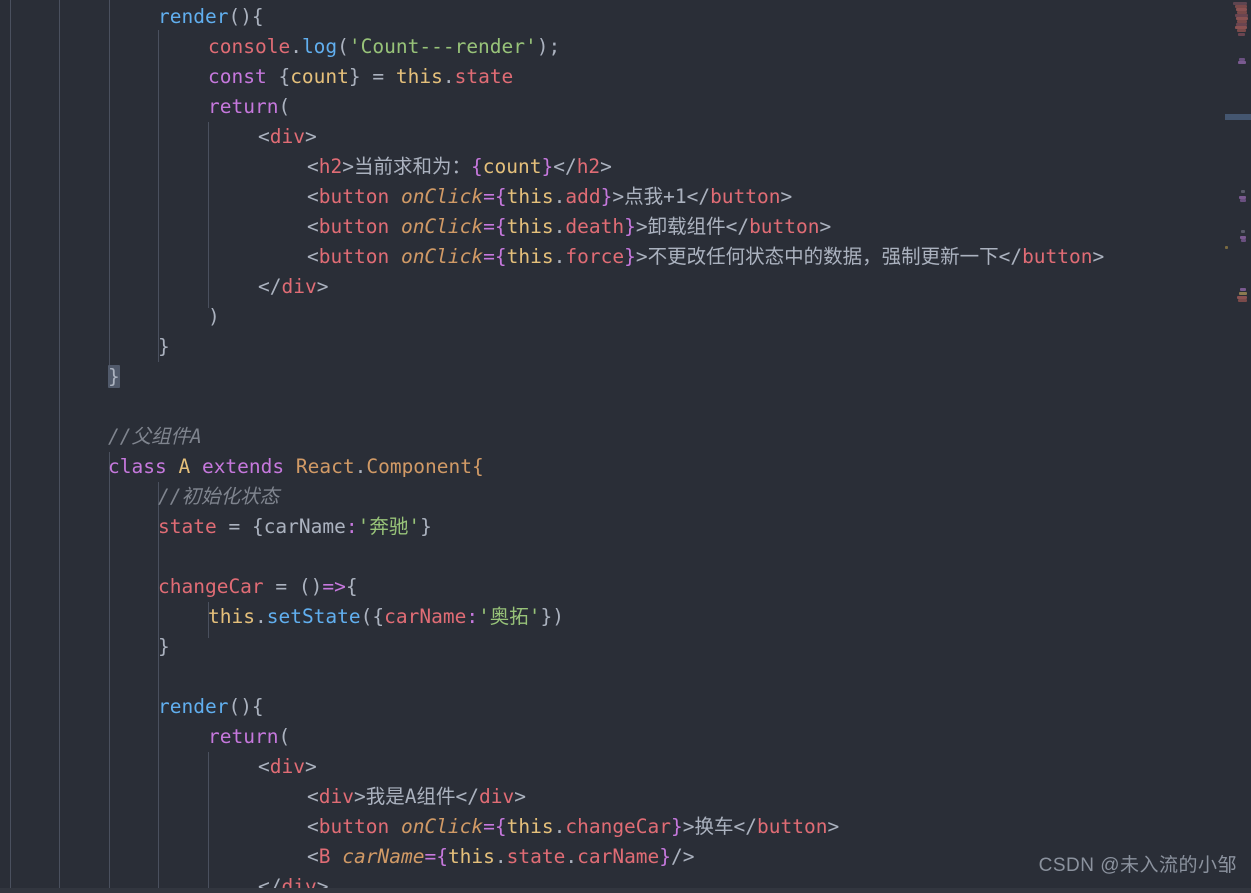 This screenshot has height=893, width=1251. Describe the element at coordinates (164, 287) in the screenshot. I see `code-line: </div>` at that location.